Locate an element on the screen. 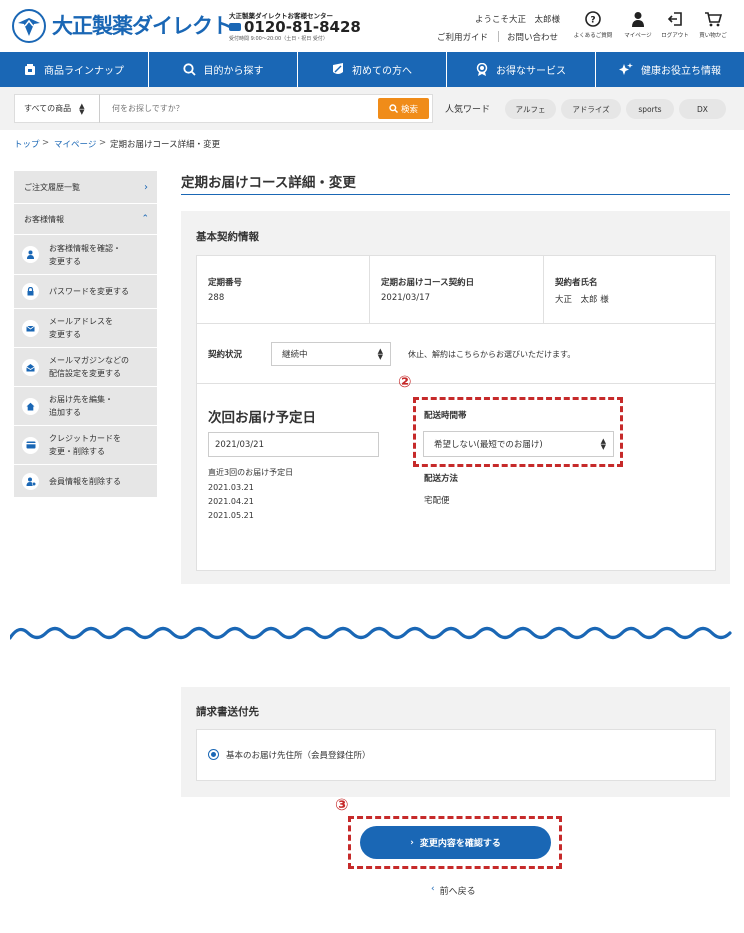 Image resolution: width=744 pixels, height=933 pixels. nav-beginners: 初めての方へ is located at coordinates (372, 69).